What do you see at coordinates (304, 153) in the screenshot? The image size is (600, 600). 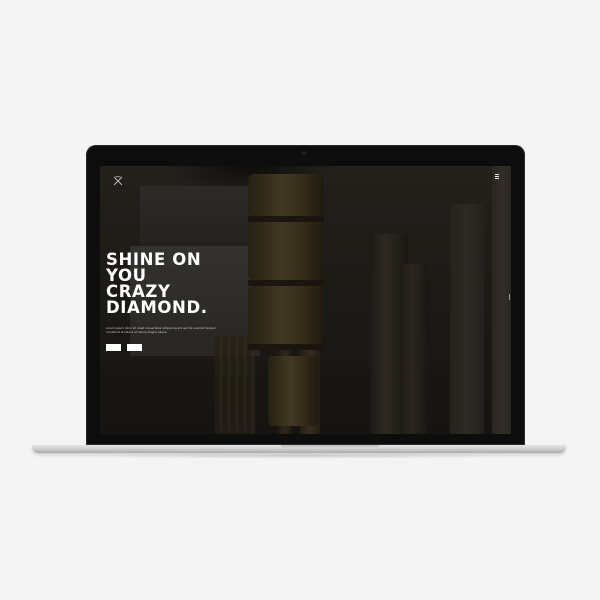 I see `camera-icon` at bounding box center [304, 153].